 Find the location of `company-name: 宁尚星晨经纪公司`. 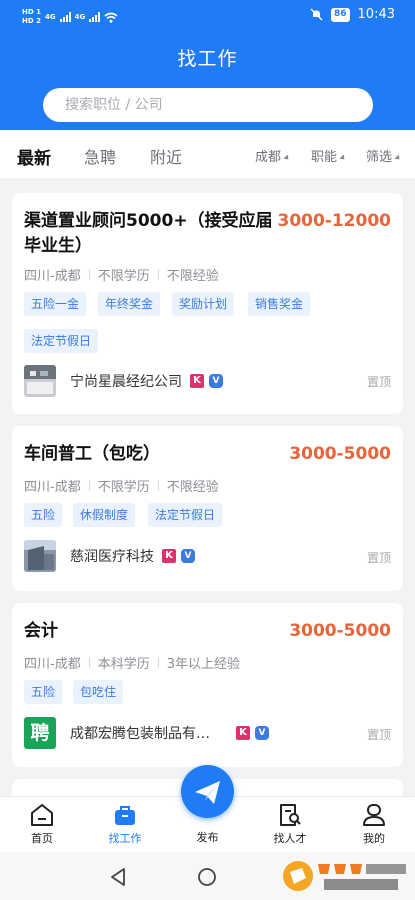

company-name: 宁尚星晨经纪公司 is located at coordinates (126, 382).